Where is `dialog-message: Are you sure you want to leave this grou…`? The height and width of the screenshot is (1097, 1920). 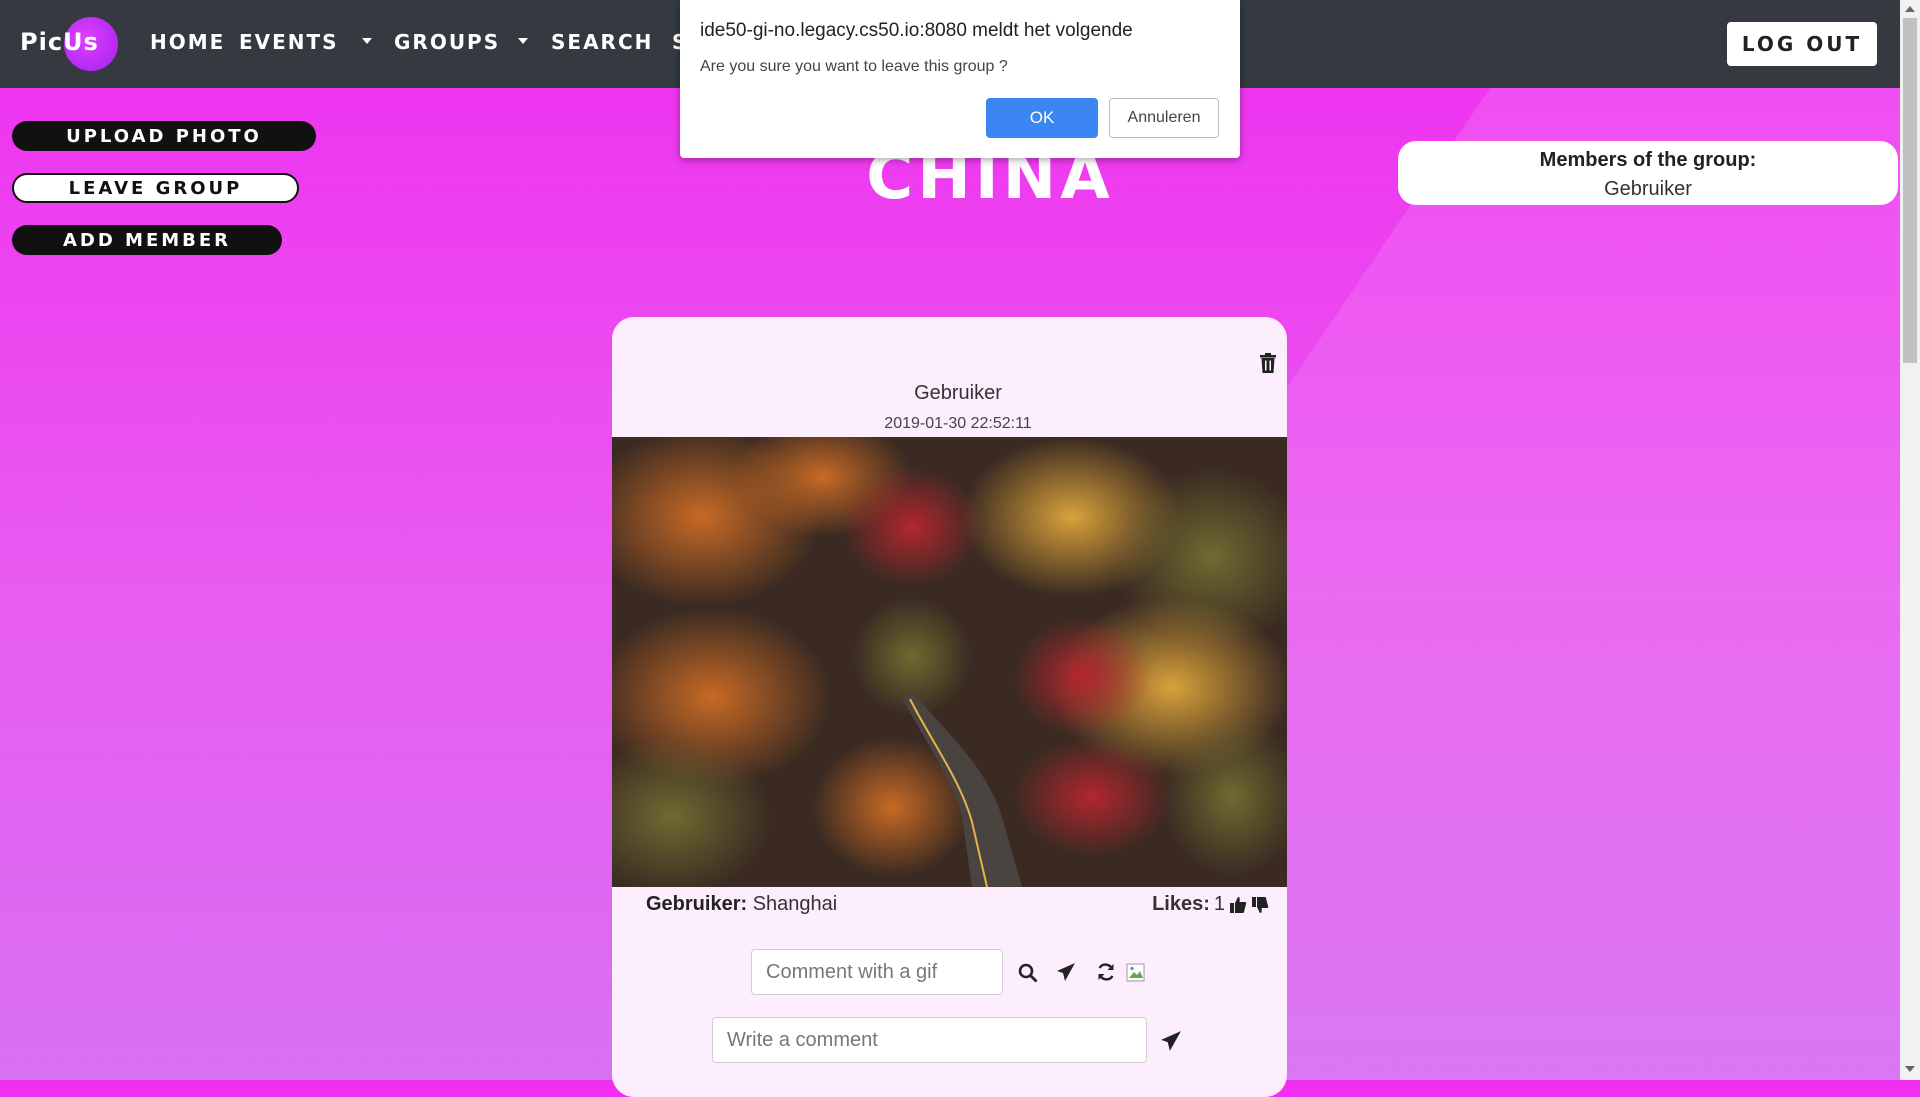
dialog-message: Are you sure you want to leave this grou… is located at coordinates (854, 66).